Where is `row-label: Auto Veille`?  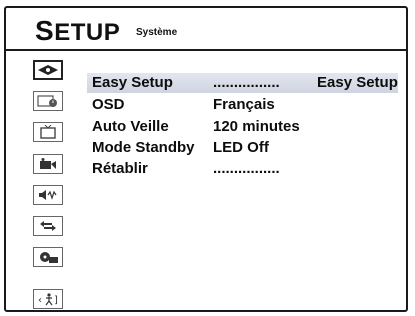 row-label: Auto Veille is located at coordinates (130, 126).